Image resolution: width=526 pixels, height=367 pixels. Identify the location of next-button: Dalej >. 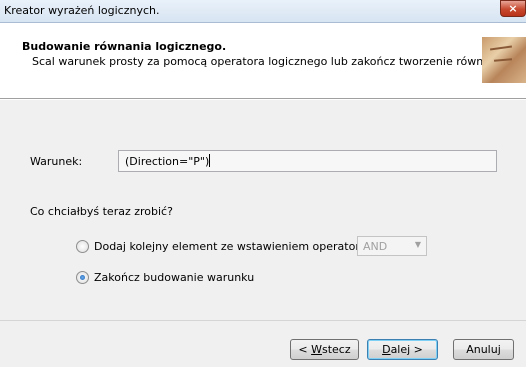
(402, 349).